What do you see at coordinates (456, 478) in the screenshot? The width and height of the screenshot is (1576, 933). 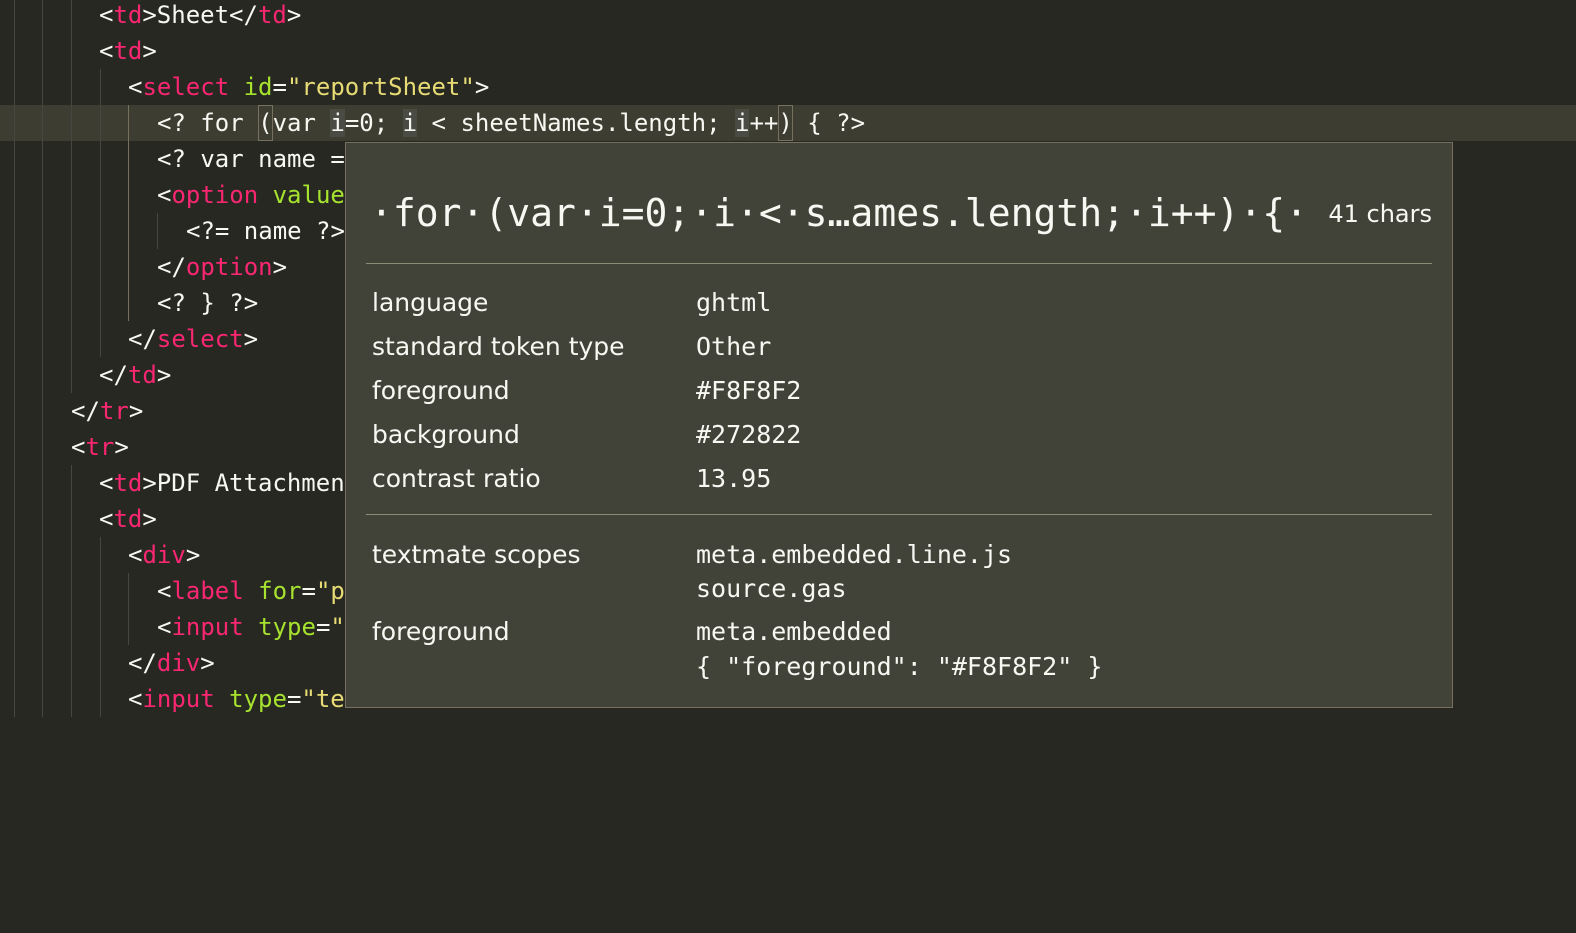 I see `contrast-label: contrast ratio` at bounding box center [456, 478].